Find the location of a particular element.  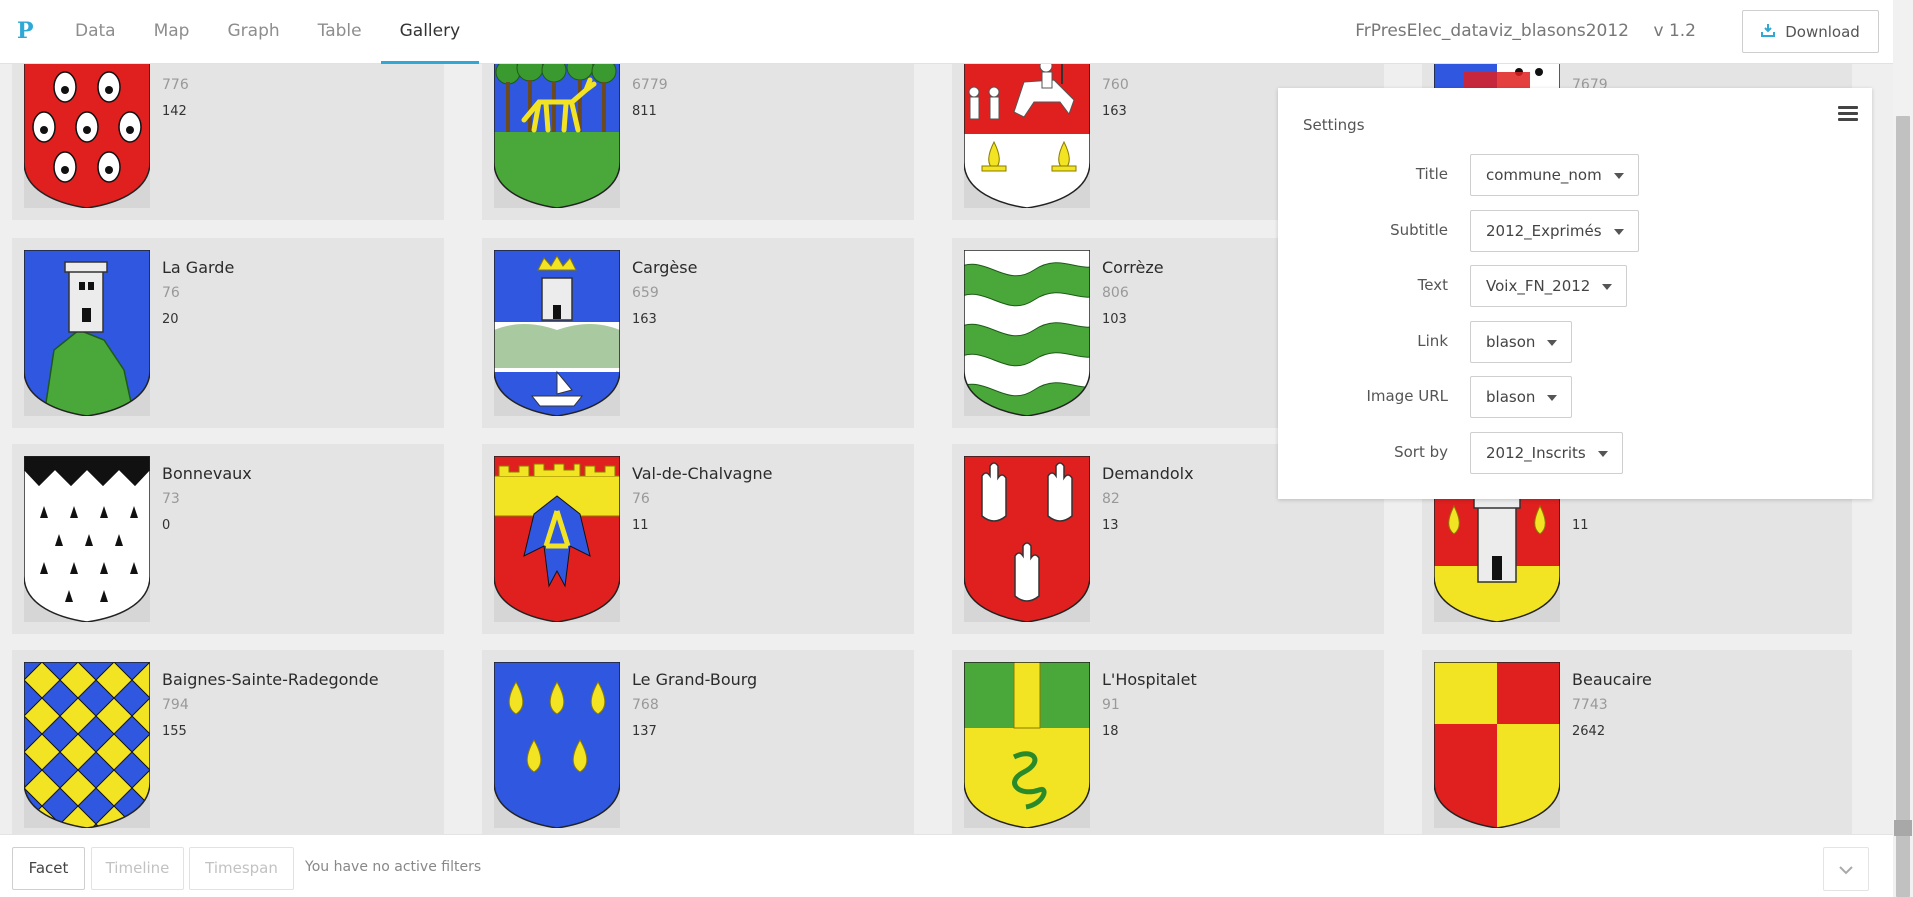

card-text: 811 is located at coordinates (644, 111).